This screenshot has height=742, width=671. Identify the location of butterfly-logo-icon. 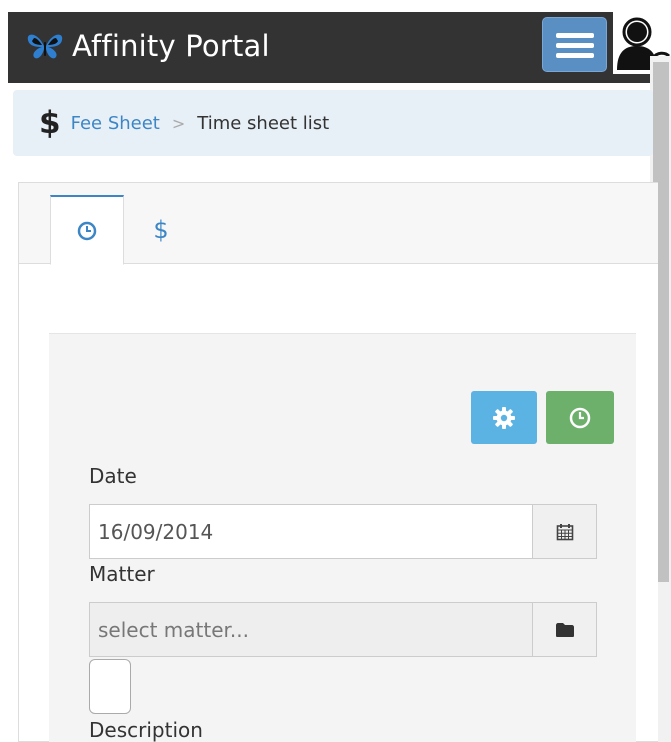
(45, 46).